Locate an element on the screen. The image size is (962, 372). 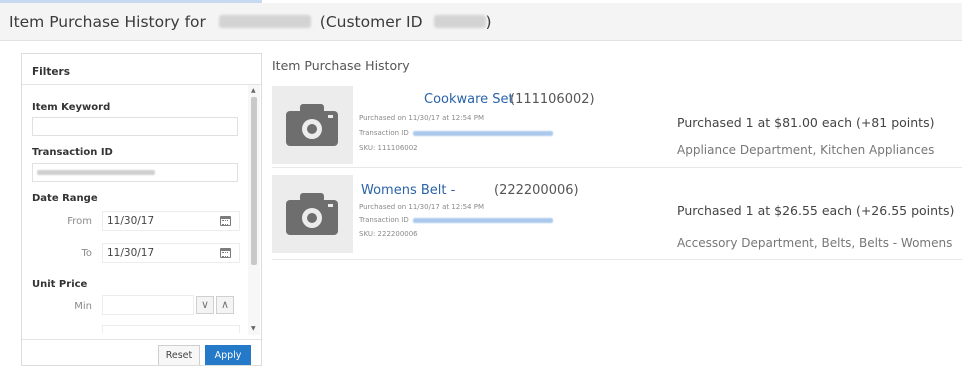
item-keyword-label: Item Keyword is located at coordinates (71, 107).